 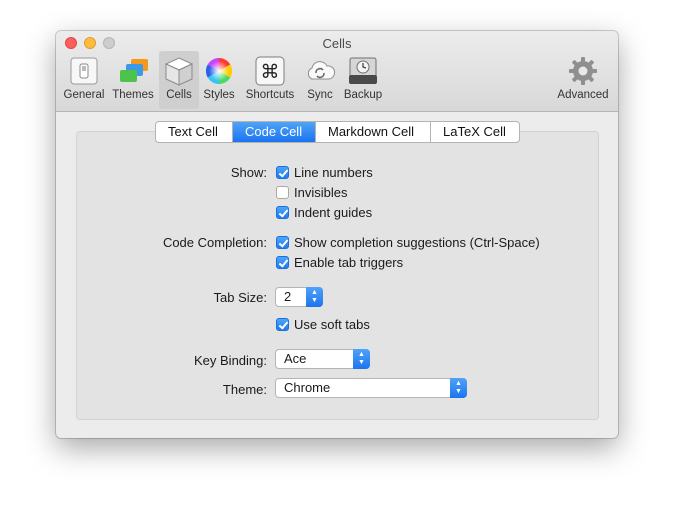 I want to click on shortcuts-icon: ⌘, so click(x=270, y=71).